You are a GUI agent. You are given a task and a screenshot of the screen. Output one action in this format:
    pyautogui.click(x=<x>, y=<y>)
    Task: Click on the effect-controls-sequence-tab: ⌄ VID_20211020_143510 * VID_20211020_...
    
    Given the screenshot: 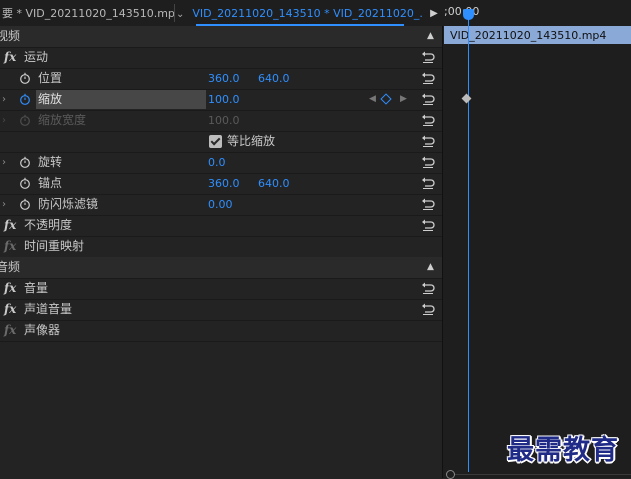 What is the action you would take?
    pyautogui.click(x=300, y=13)
    